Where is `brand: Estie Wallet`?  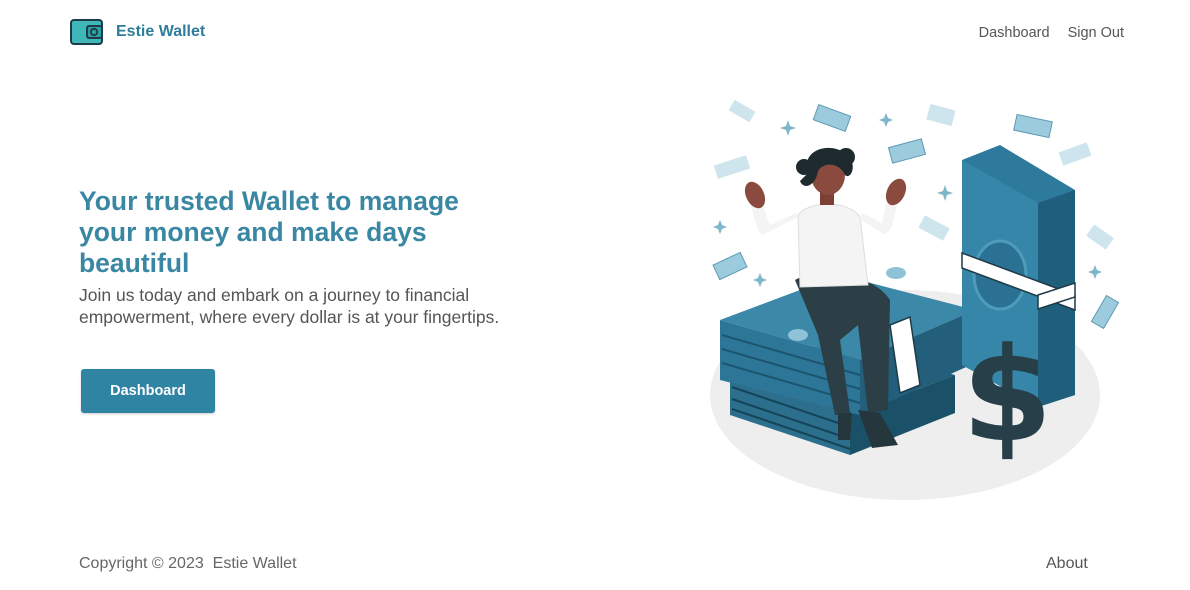 brand: Estie Wallet is located at coordinates (137, 32).